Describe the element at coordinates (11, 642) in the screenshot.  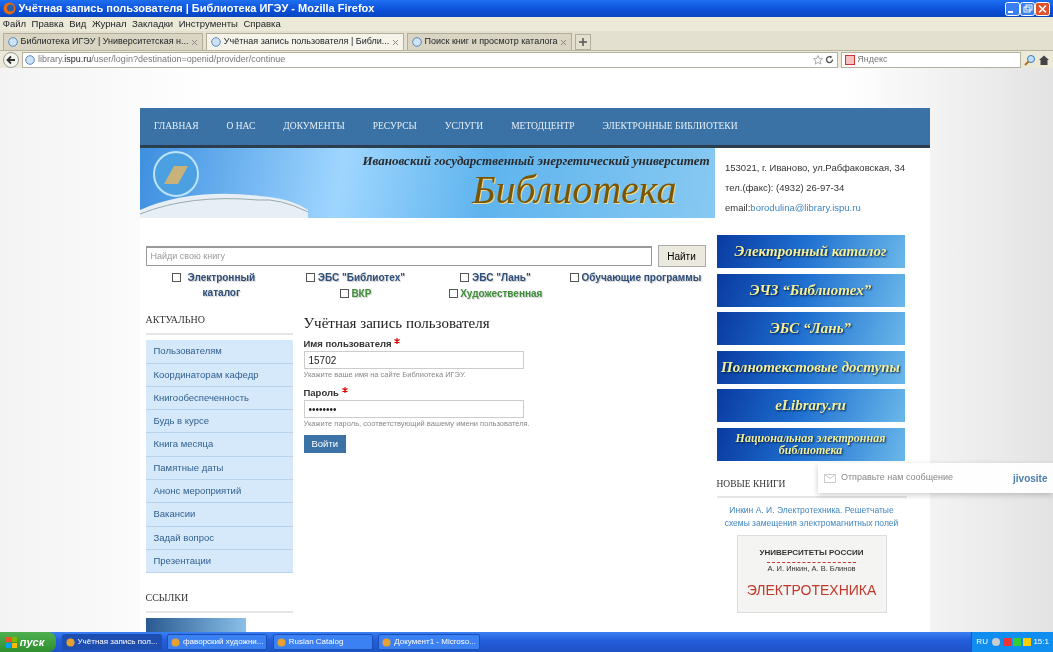
I see `windows-logo-icon` at that location.